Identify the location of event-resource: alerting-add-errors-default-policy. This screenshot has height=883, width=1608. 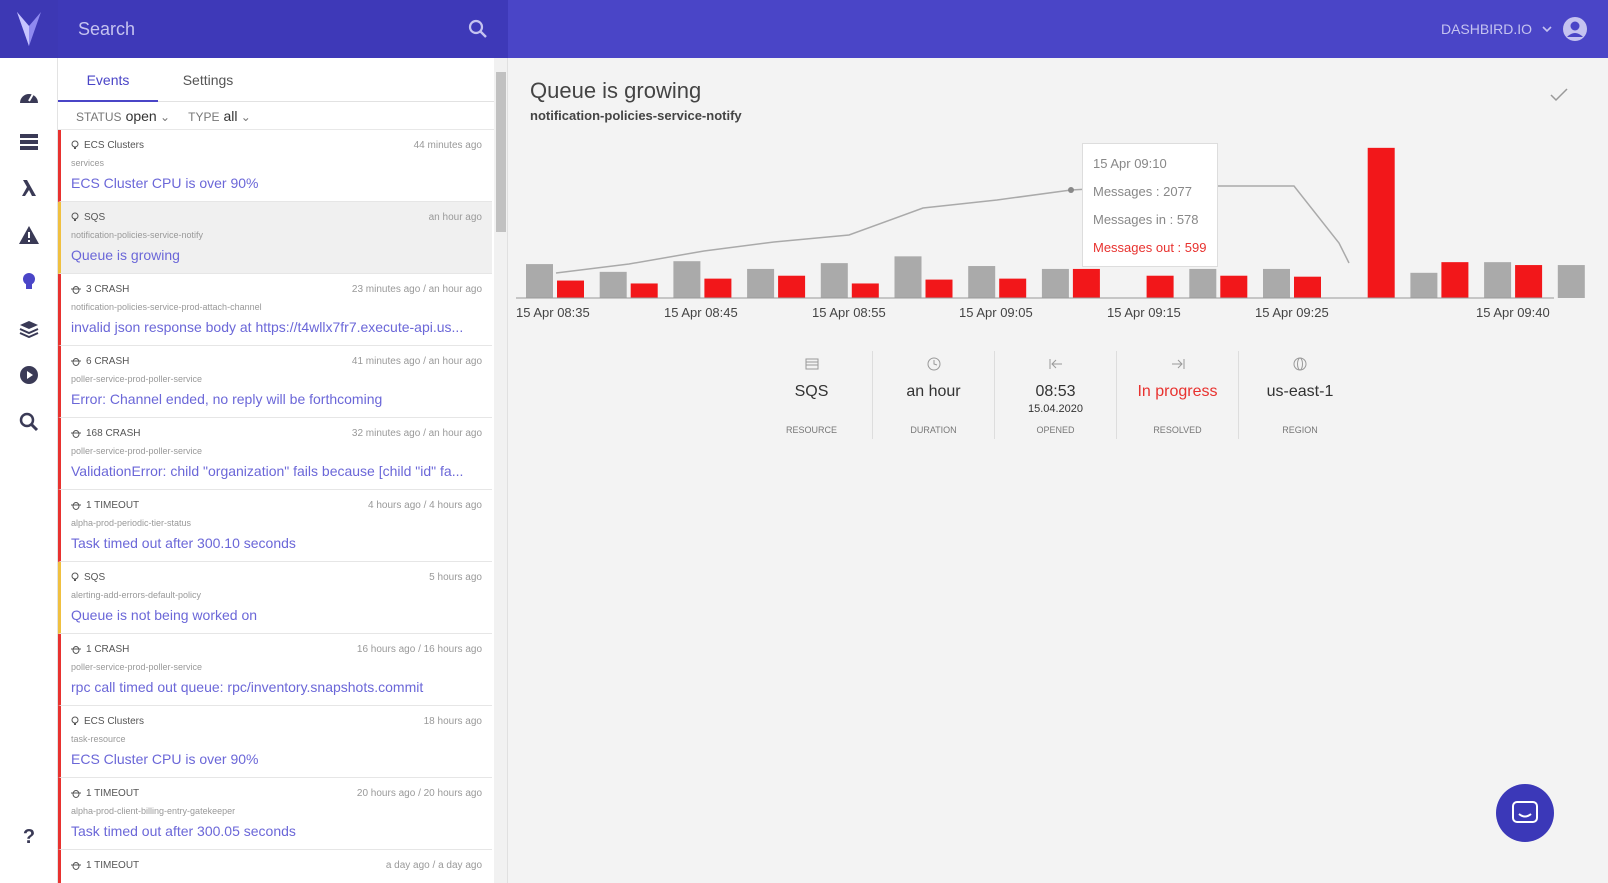
(136, 595).